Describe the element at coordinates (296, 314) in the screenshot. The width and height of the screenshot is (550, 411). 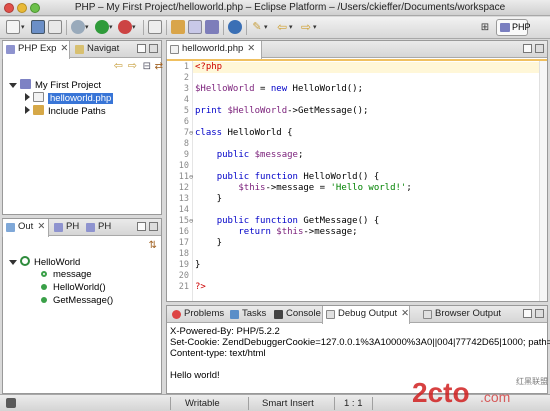
I see `tab-console: Console` at that location.